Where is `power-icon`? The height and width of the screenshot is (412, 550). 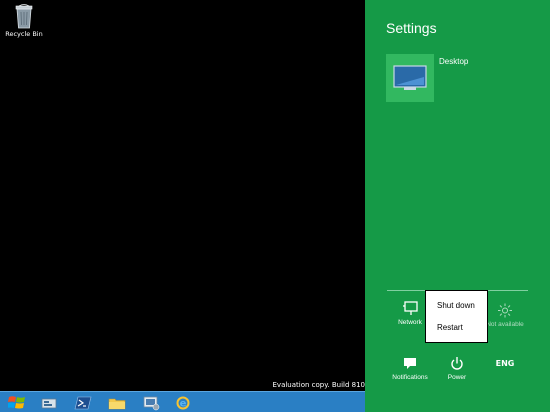
power-icon is located at coordinates (457, 363).